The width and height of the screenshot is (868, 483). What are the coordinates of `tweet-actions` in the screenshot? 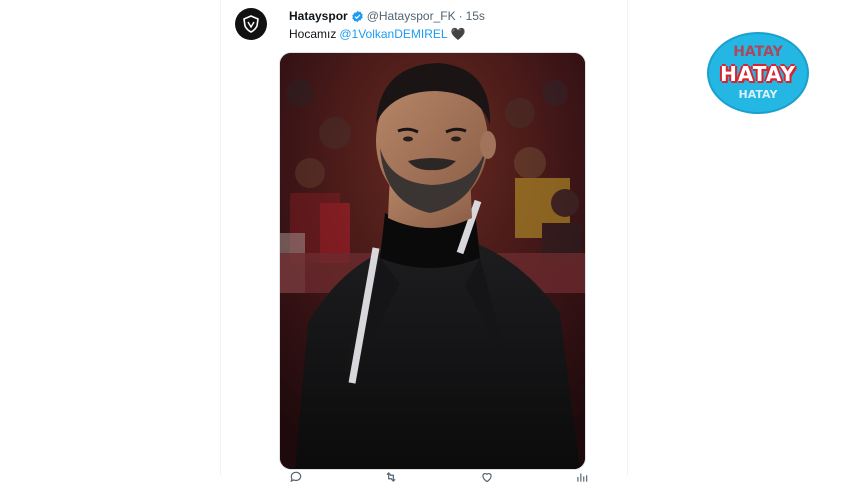 It's located at (439, 476).